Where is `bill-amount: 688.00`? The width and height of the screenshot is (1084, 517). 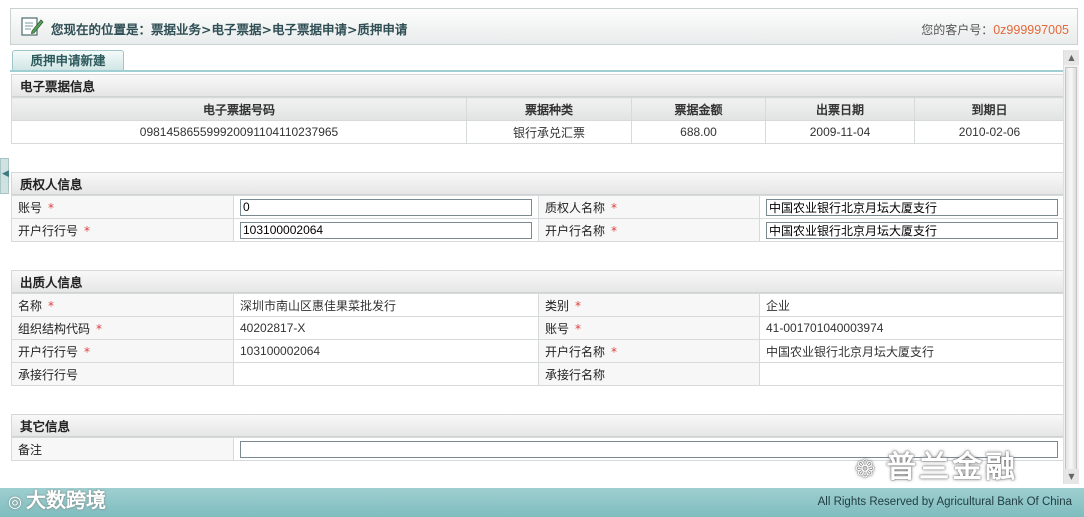 bill-amount: 688.00 is located at coordinates (698, 132).